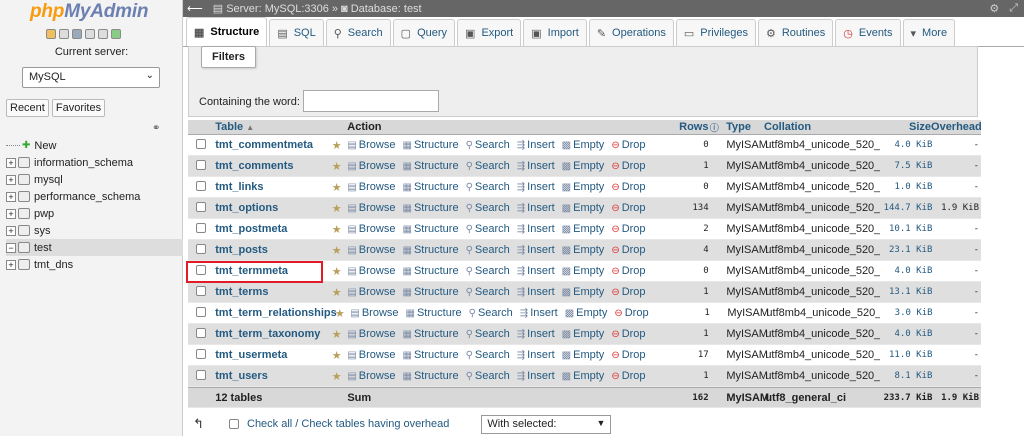 Image resolution: width=1024 pixels, height=436 pixels. Describe the element at coordinates (742, 127) in the screenshot. I see `header-type: Type` at that location.